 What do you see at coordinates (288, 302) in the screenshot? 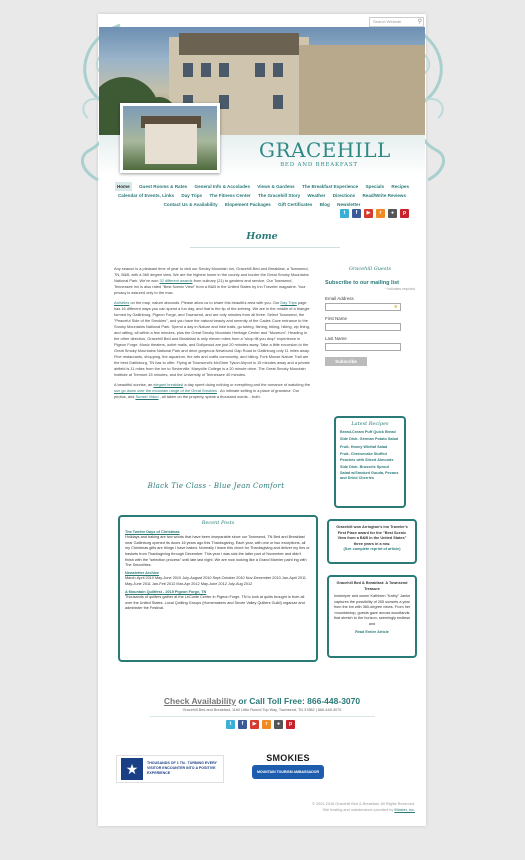
I see `day-trips-link: Day Trips` at bounding box center [288, 302].